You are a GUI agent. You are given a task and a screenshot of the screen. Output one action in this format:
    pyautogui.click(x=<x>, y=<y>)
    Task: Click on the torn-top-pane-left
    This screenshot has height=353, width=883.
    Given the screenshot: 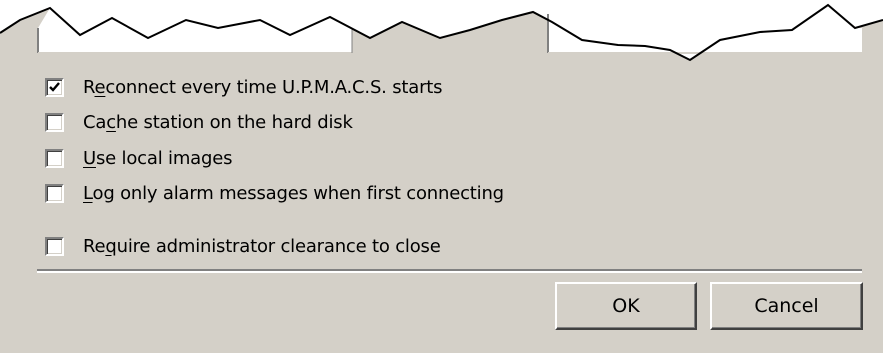 What is the action you would take?
    pyautogui.click(x=195, y=30)
    